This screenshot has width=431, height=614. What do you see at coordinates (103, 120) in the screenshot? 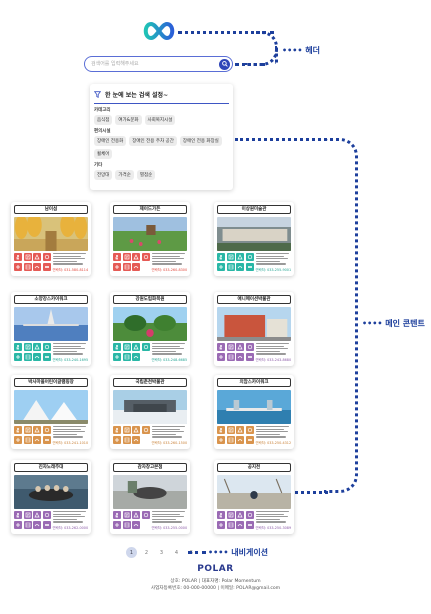
I see `filter-chip: 음식점` at bounding box center [103, 120].